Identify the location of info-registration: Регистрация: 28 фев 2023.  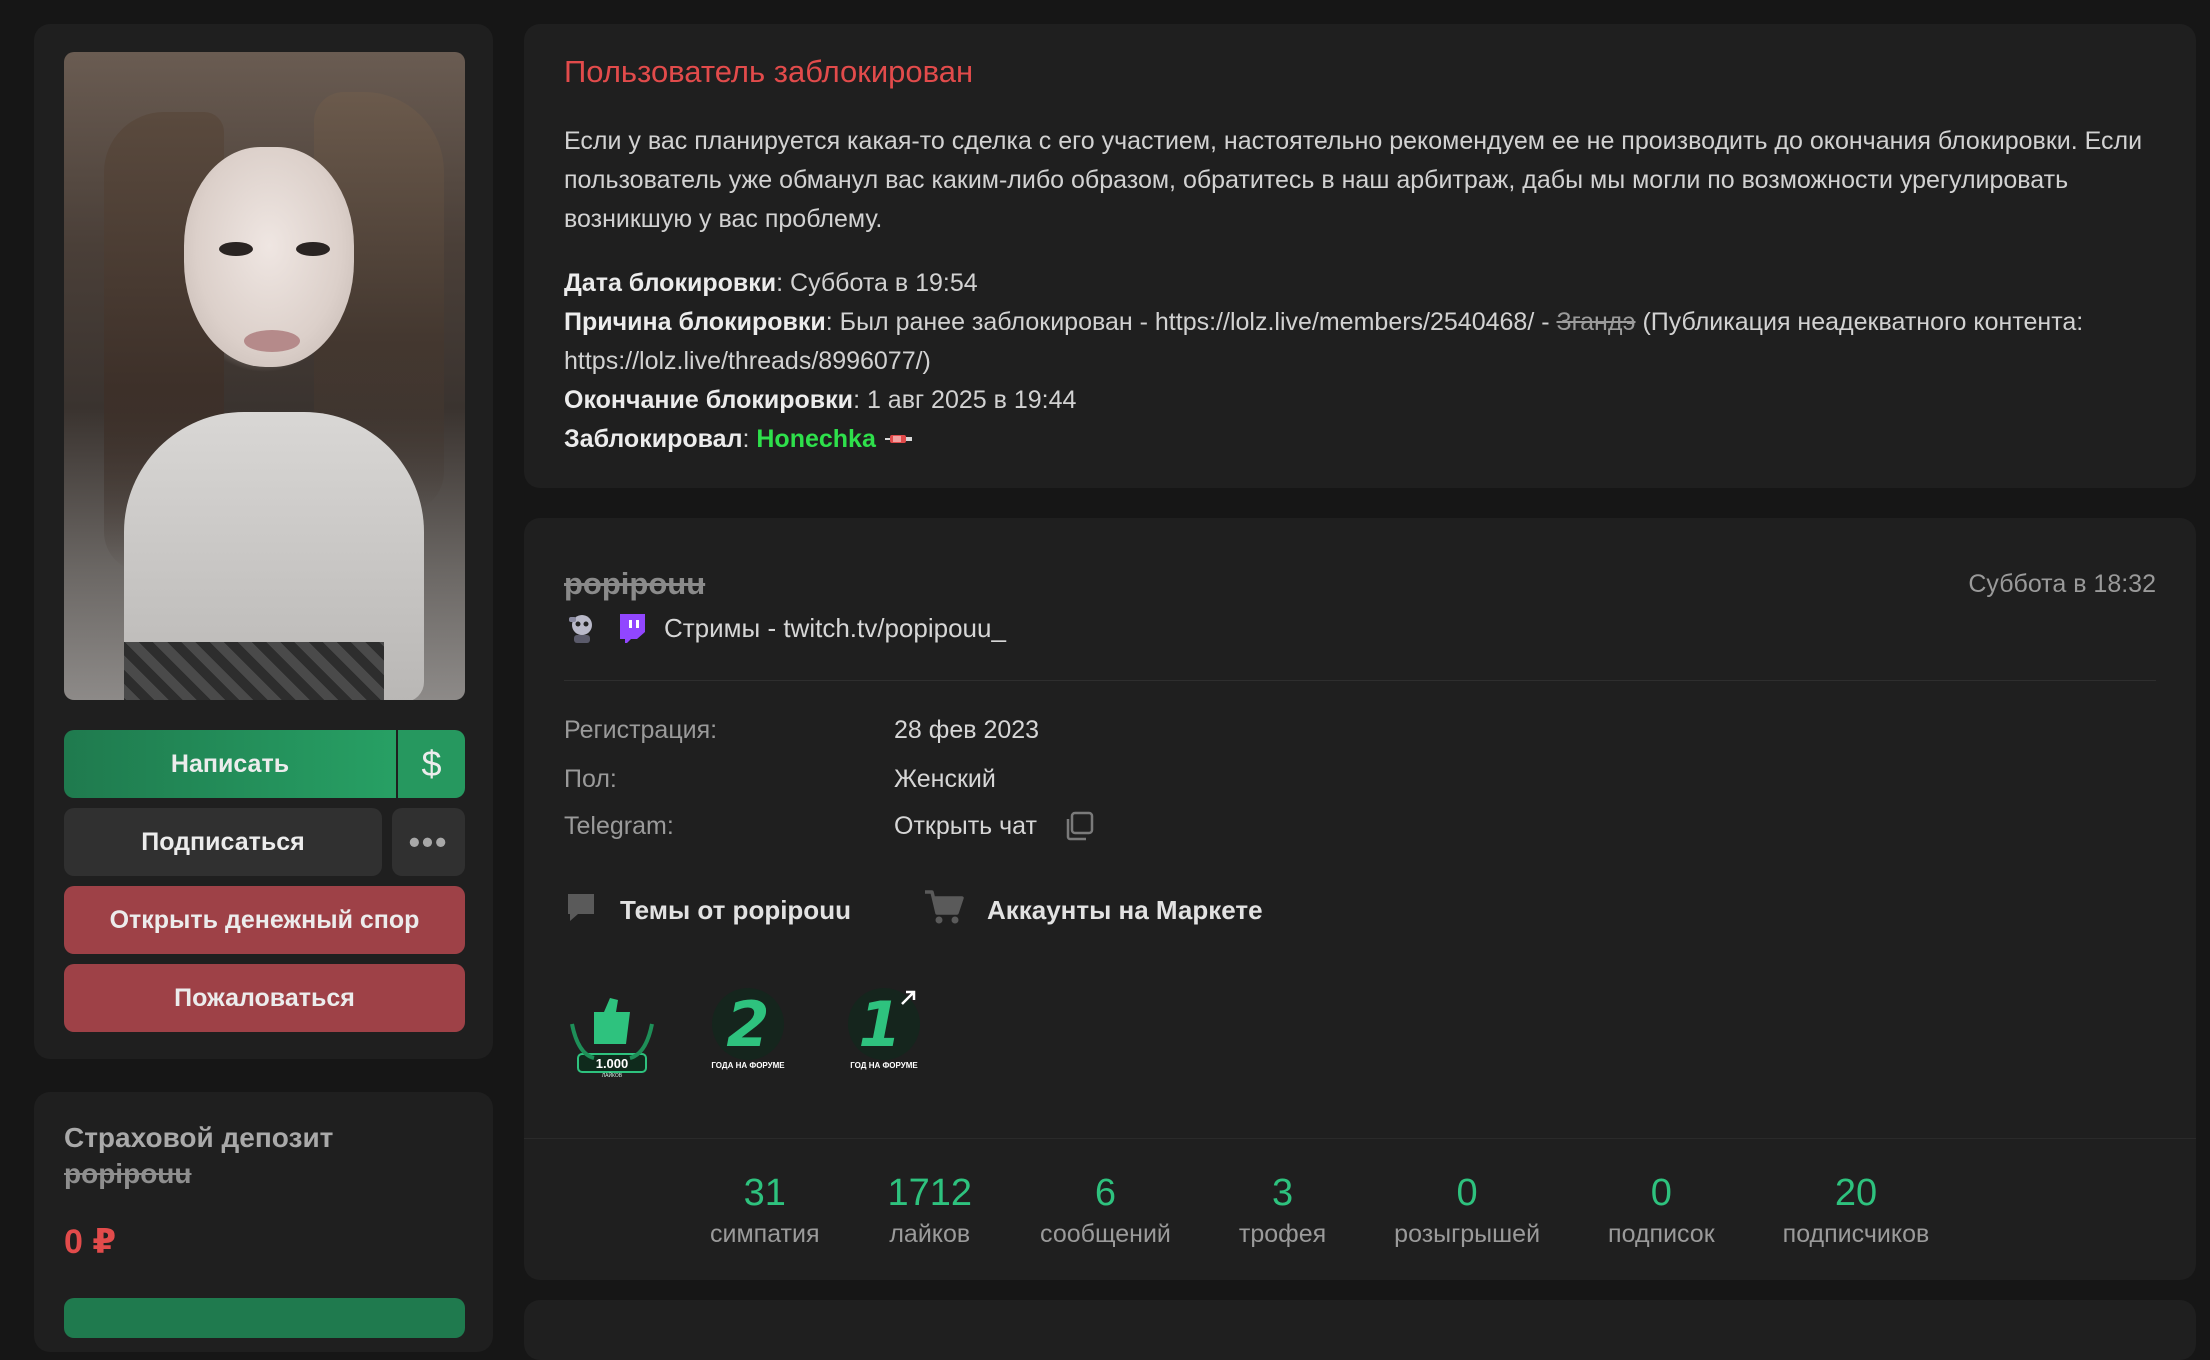
(801, 730).